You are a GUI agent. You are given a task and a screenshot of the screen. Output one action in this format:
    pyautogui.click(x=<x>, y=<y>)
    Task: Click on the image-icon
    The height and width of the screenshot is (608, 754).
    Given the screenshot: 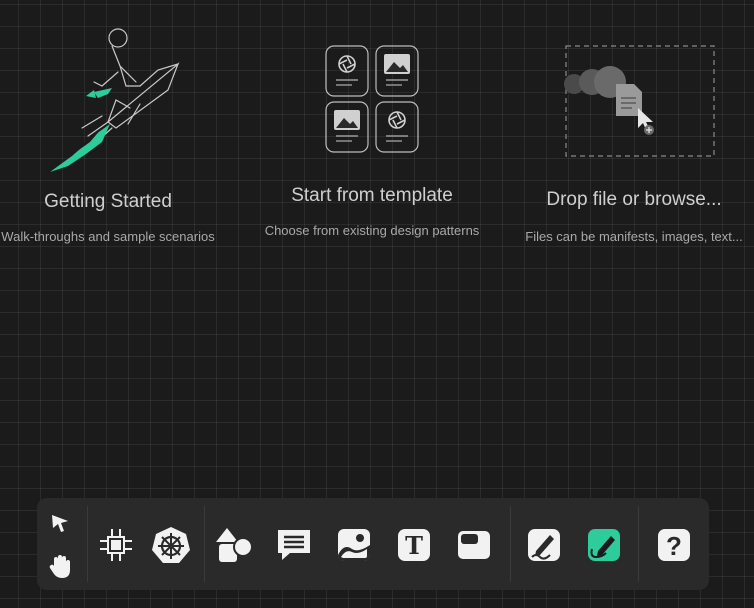 What is the action you would take?
    pyautogui.click(x=354, y=545)
    